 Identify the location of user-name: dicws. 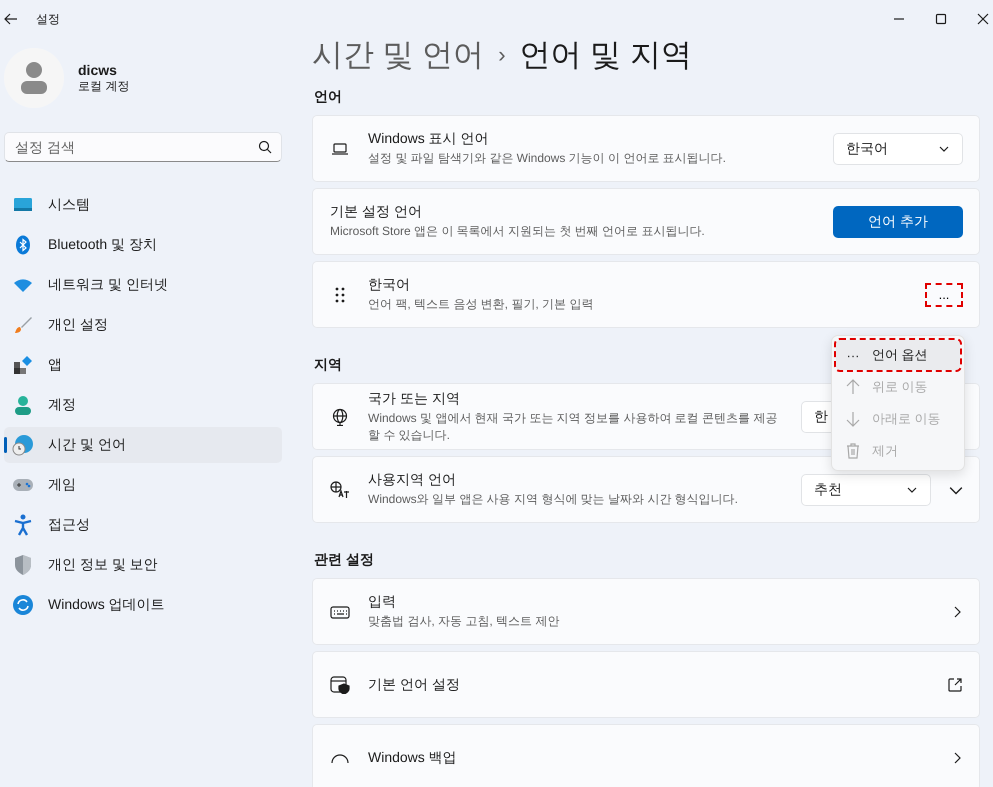
(98, 70).